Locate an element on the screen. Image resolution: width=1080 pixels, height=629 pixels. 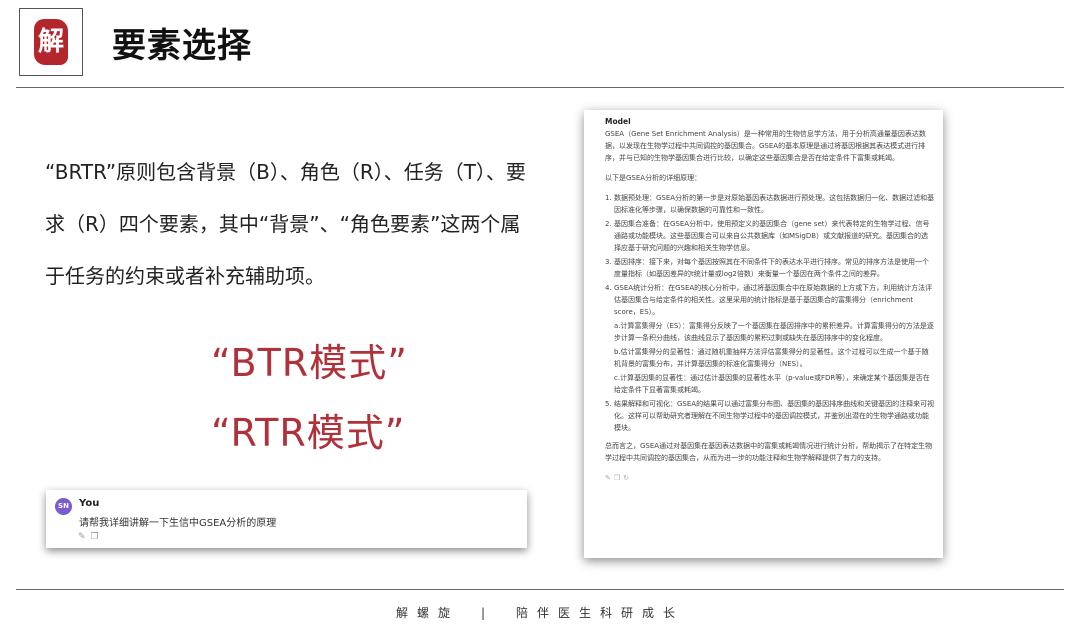
avatar: SN is located at coordinates (63, 506).